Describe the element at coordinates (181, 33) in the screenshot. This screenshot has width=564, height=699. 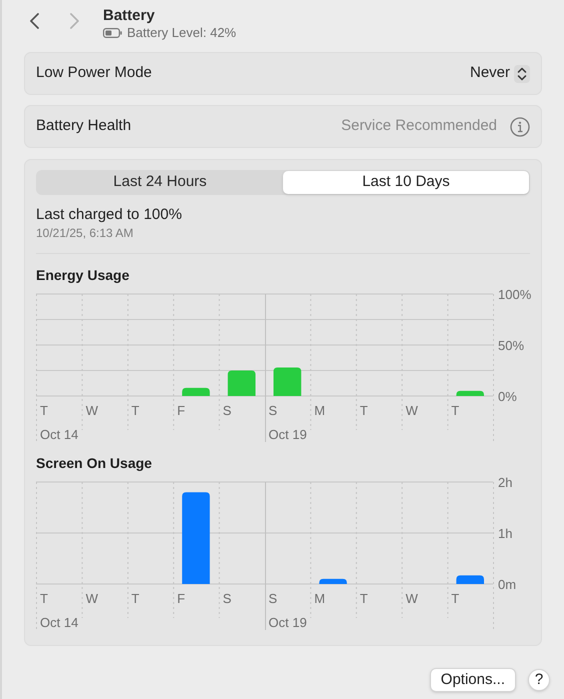
I see `battery-level-text: Battery Level: 42%` at that location.